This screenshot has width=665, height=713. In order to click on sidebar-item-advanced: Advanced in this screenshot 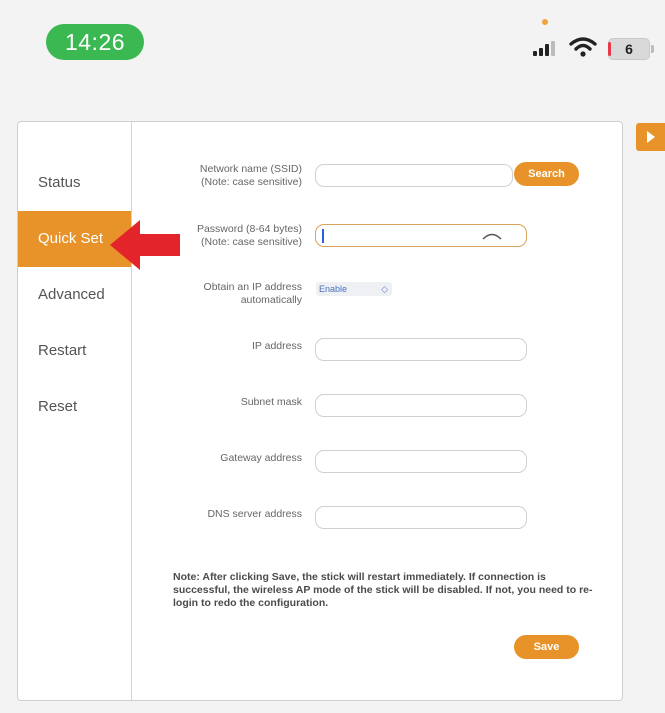, I will do `click(74, 295)`.